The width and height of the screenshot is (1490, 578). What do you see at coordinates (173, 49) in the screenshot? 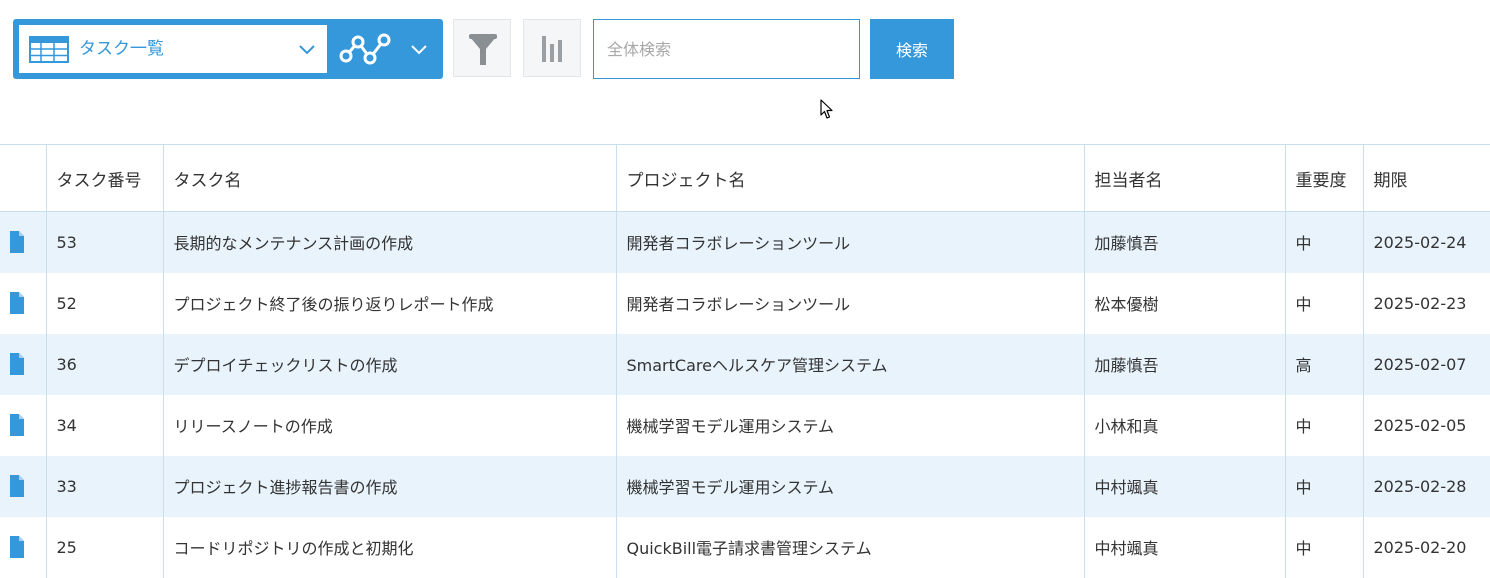
I see `view-dropdown: タスク一覧` at bounding box center [173, 49].